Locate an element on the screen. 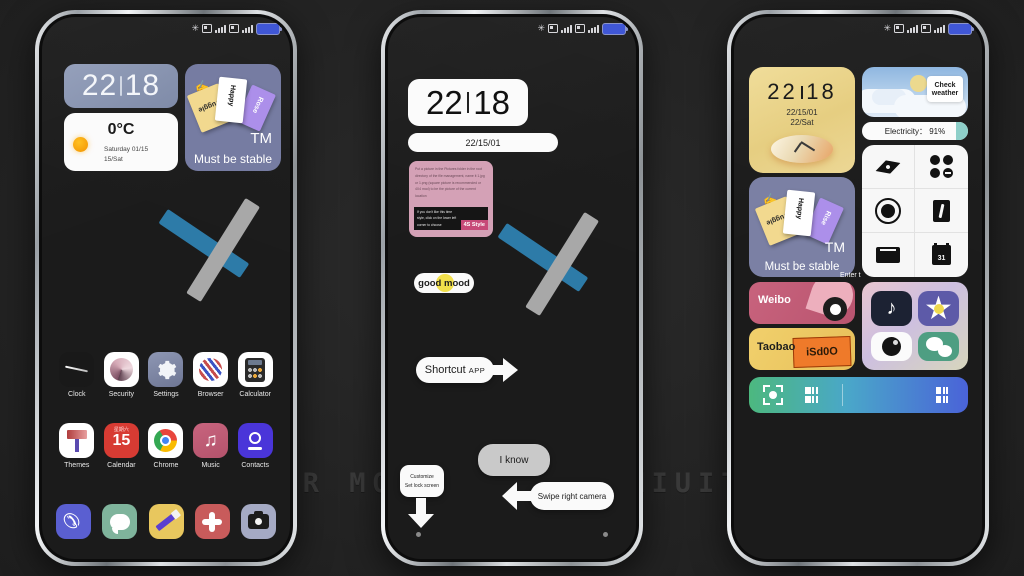  battery-value: 91% is located at coordinates (937, 131).